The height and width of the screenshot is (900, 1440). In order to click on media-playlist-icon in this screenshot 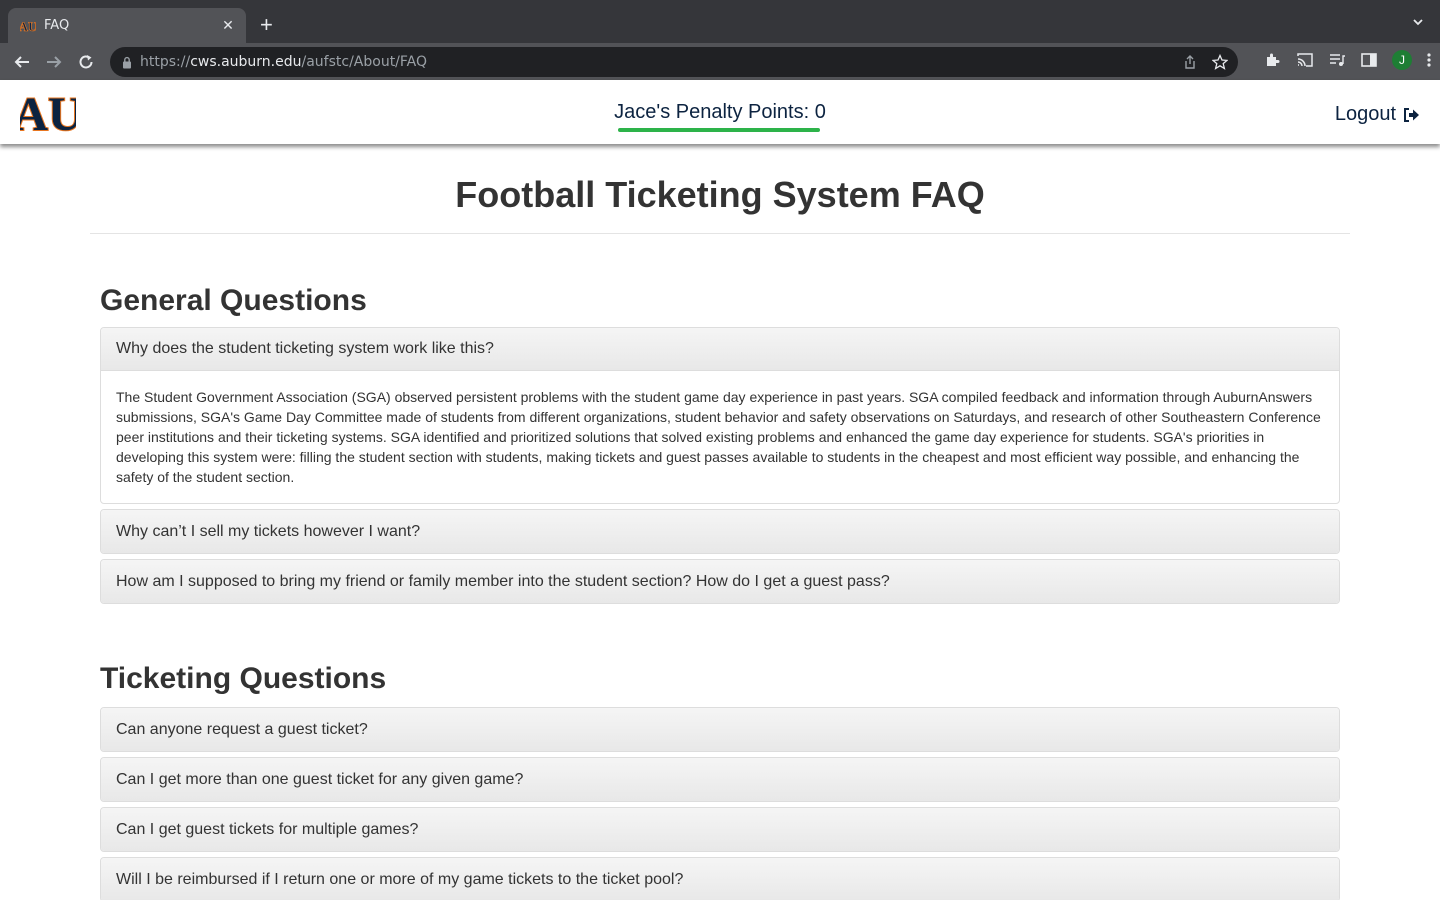, I will do `click(1337, 60)`.